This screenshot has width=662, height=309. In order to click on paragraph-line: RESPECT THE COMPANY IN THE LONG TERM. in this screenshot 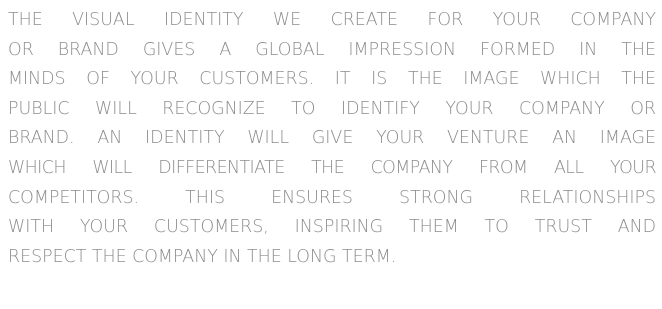, I will do `click(202, 256)`.